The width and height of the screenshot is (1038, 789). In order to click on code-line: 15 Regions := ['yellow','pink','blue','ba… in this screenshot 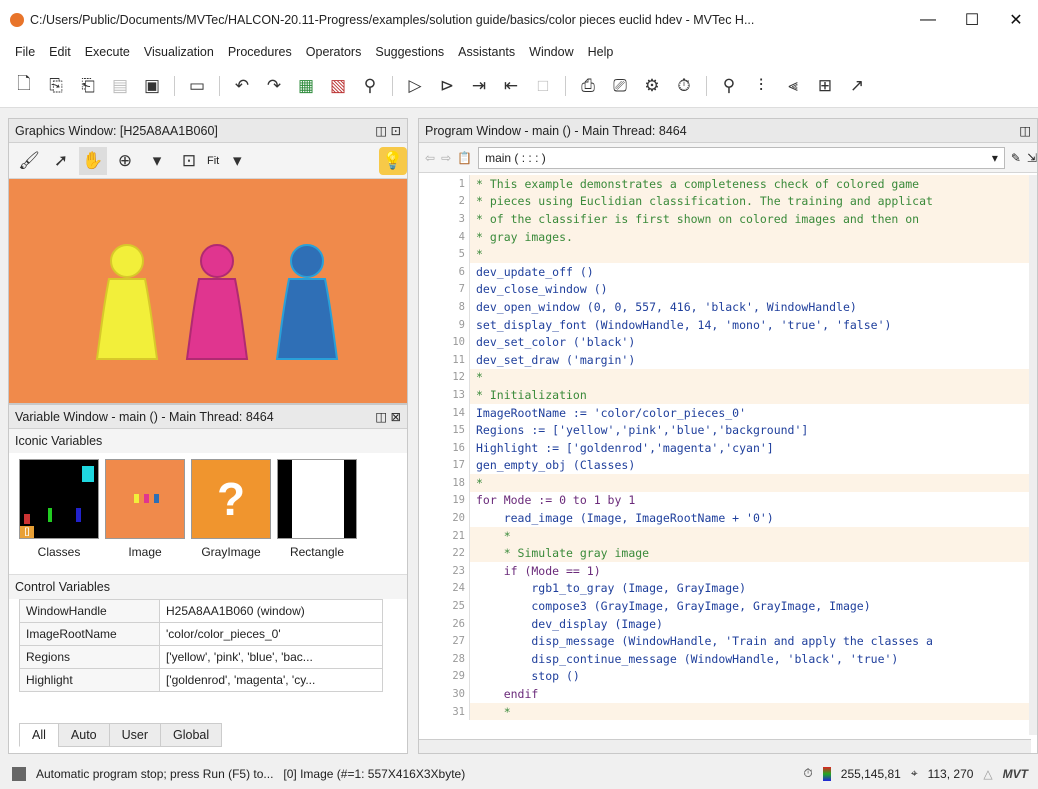, I will do `click(725, 430)`.